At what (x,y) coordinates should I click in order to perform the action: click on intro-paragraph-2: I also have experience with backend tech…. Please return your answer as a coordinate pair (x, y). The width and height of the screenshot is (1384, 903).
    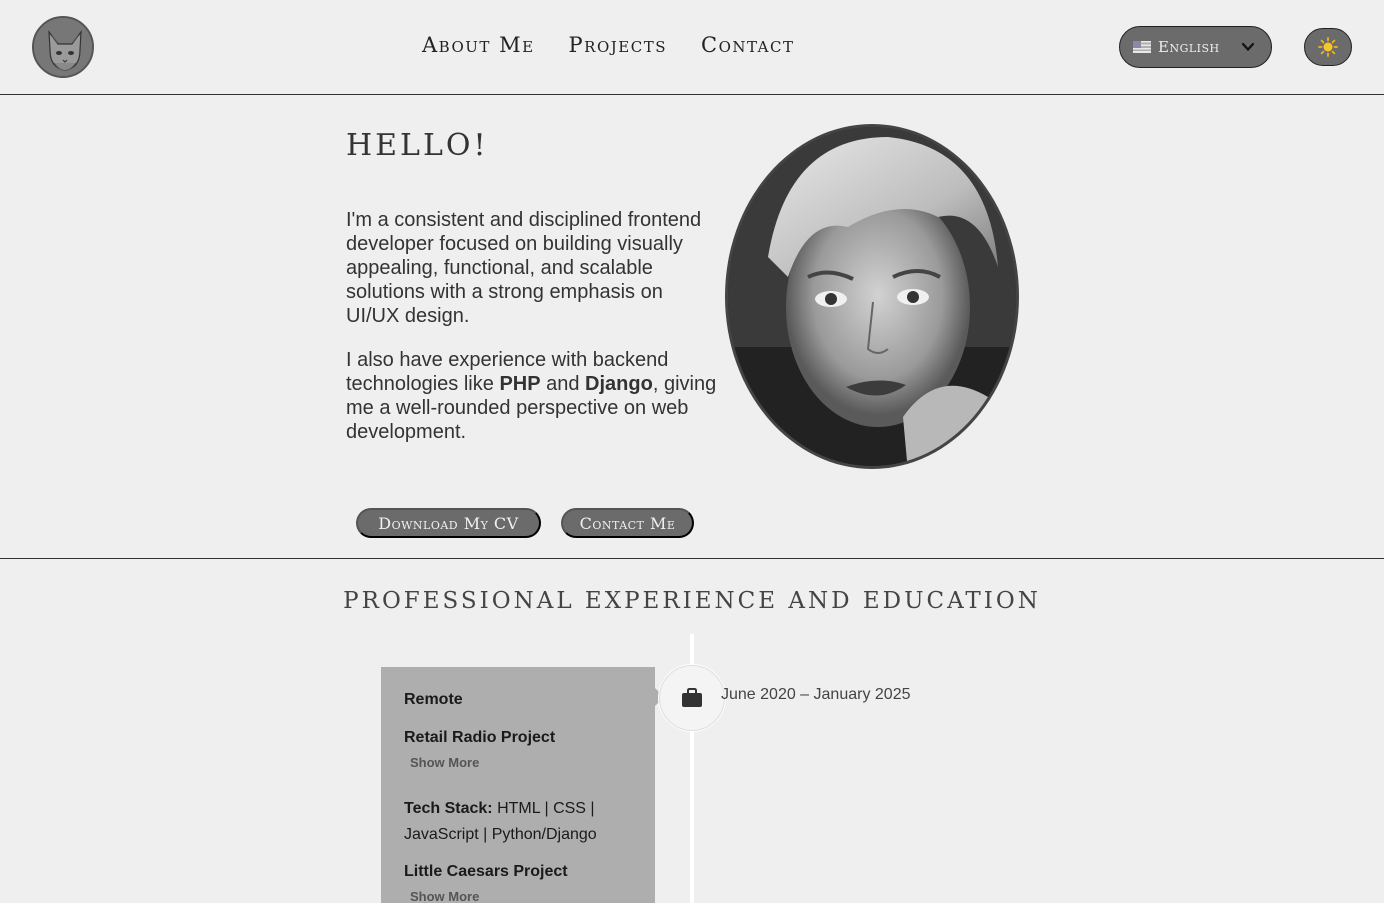
    Looking at the image, I should click on (531, 396).